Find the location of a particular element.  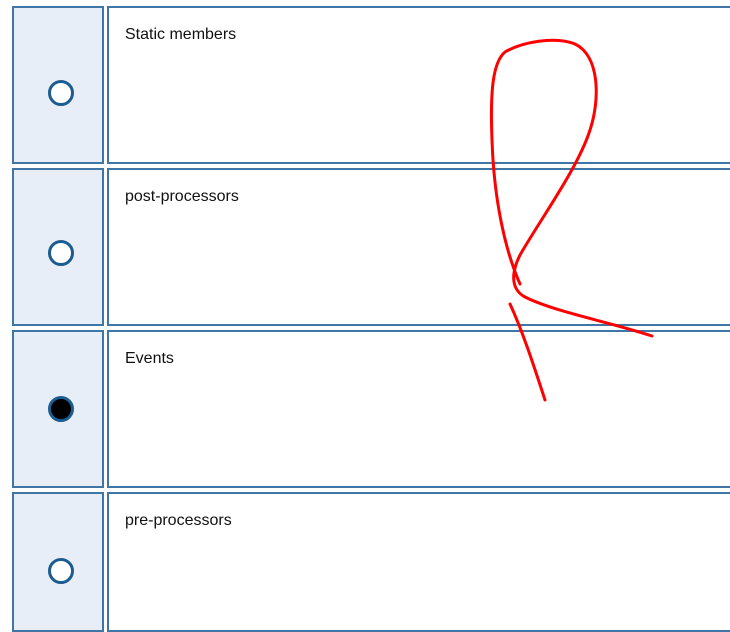

option-radio-cell-post-processors is located at coordinates (58, 247).